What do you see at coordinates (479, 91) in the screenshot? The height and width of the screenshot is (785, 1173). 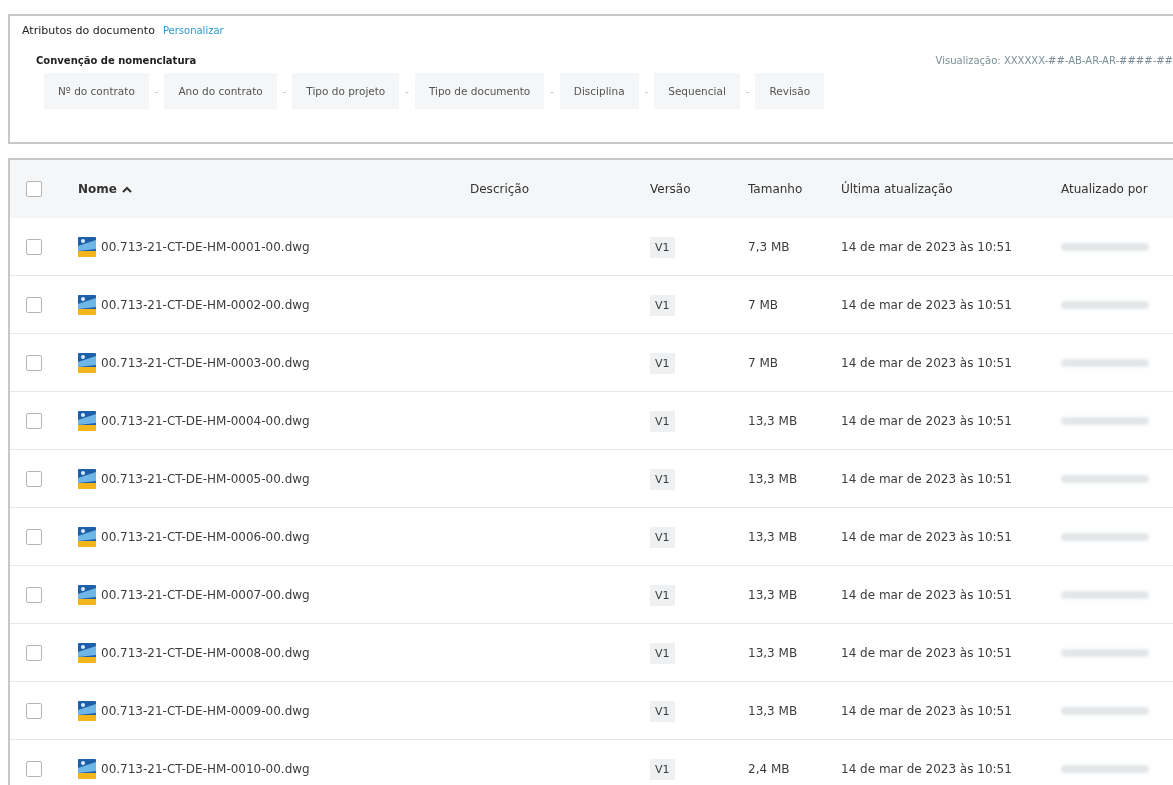 I see `naming-segment: Tipo de documento` at bounding box center [479, 91].